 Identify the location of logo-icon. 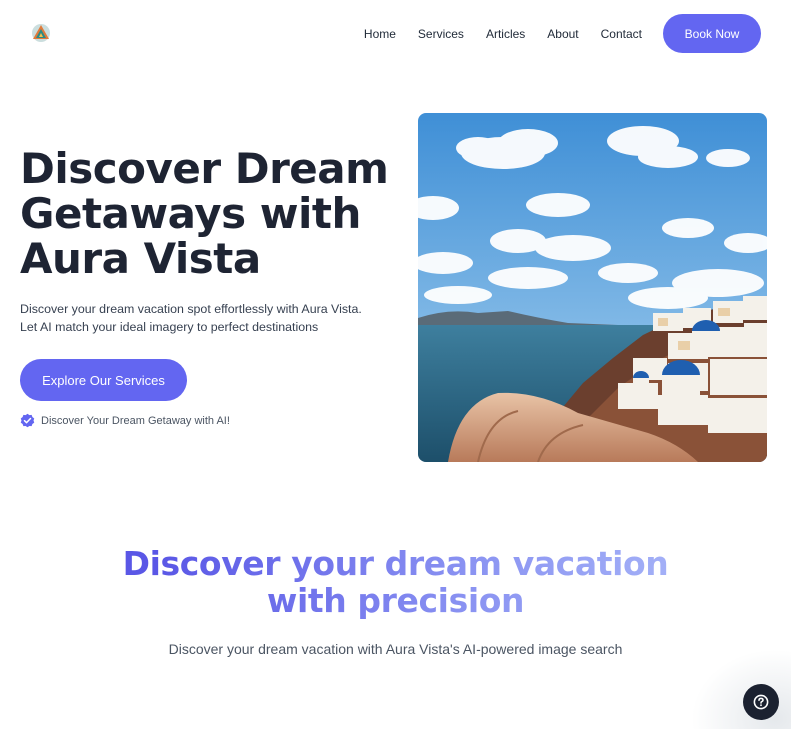
(41, 33).